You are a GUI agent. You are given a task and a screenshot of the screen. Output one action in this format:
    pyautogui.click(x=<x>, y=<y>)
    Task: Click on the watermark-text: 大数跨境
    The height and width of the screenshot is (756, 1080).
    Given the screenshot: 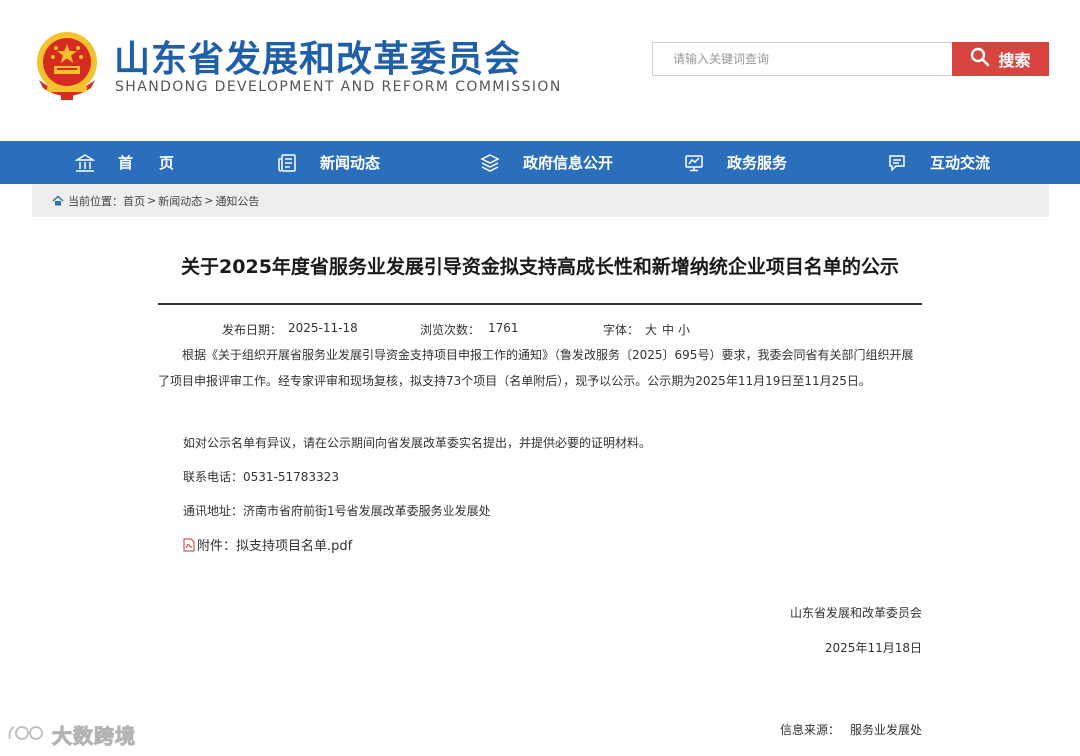 What is the action you would take?
    pyautogui.click(x=94, y=736)
    